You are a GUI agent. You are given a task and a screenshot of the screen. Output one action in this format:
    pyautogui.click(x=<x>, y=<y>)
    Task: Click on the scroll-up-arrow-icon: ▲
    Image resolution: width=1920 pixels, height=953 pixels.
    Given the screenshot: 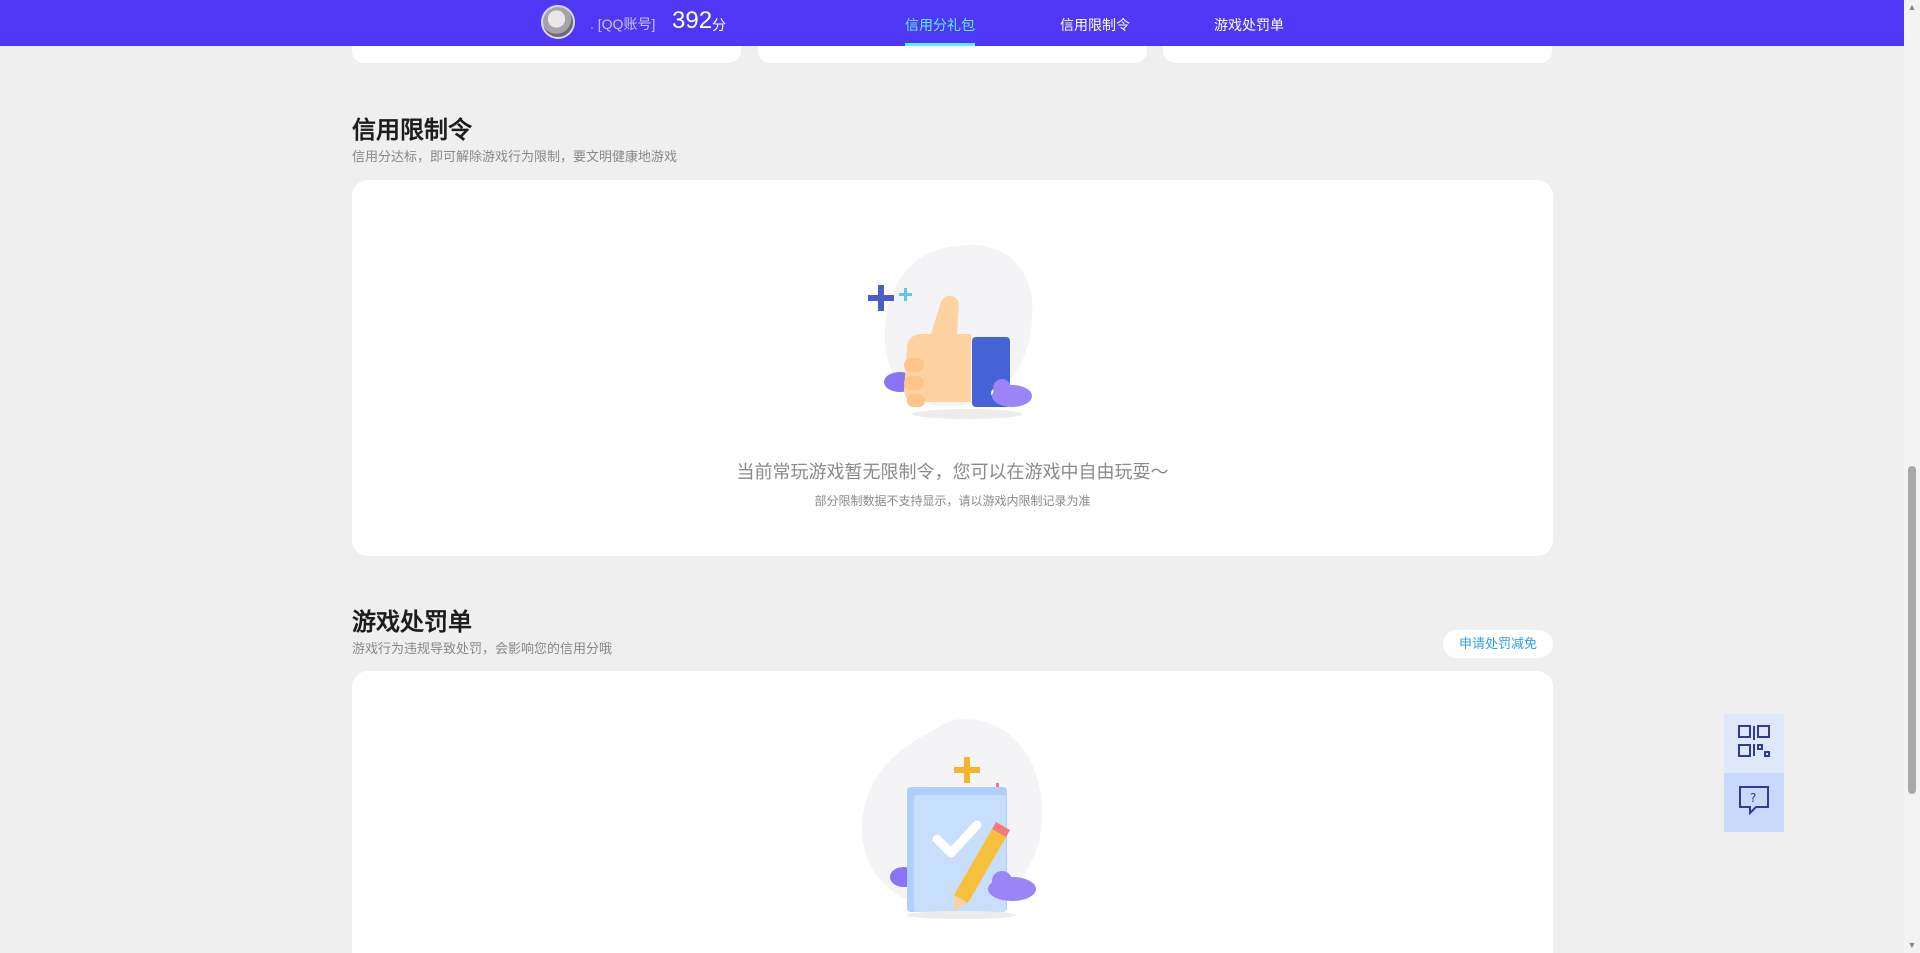 What is the action you would take?
    pyautogui.click(x=1912, y=7)
    